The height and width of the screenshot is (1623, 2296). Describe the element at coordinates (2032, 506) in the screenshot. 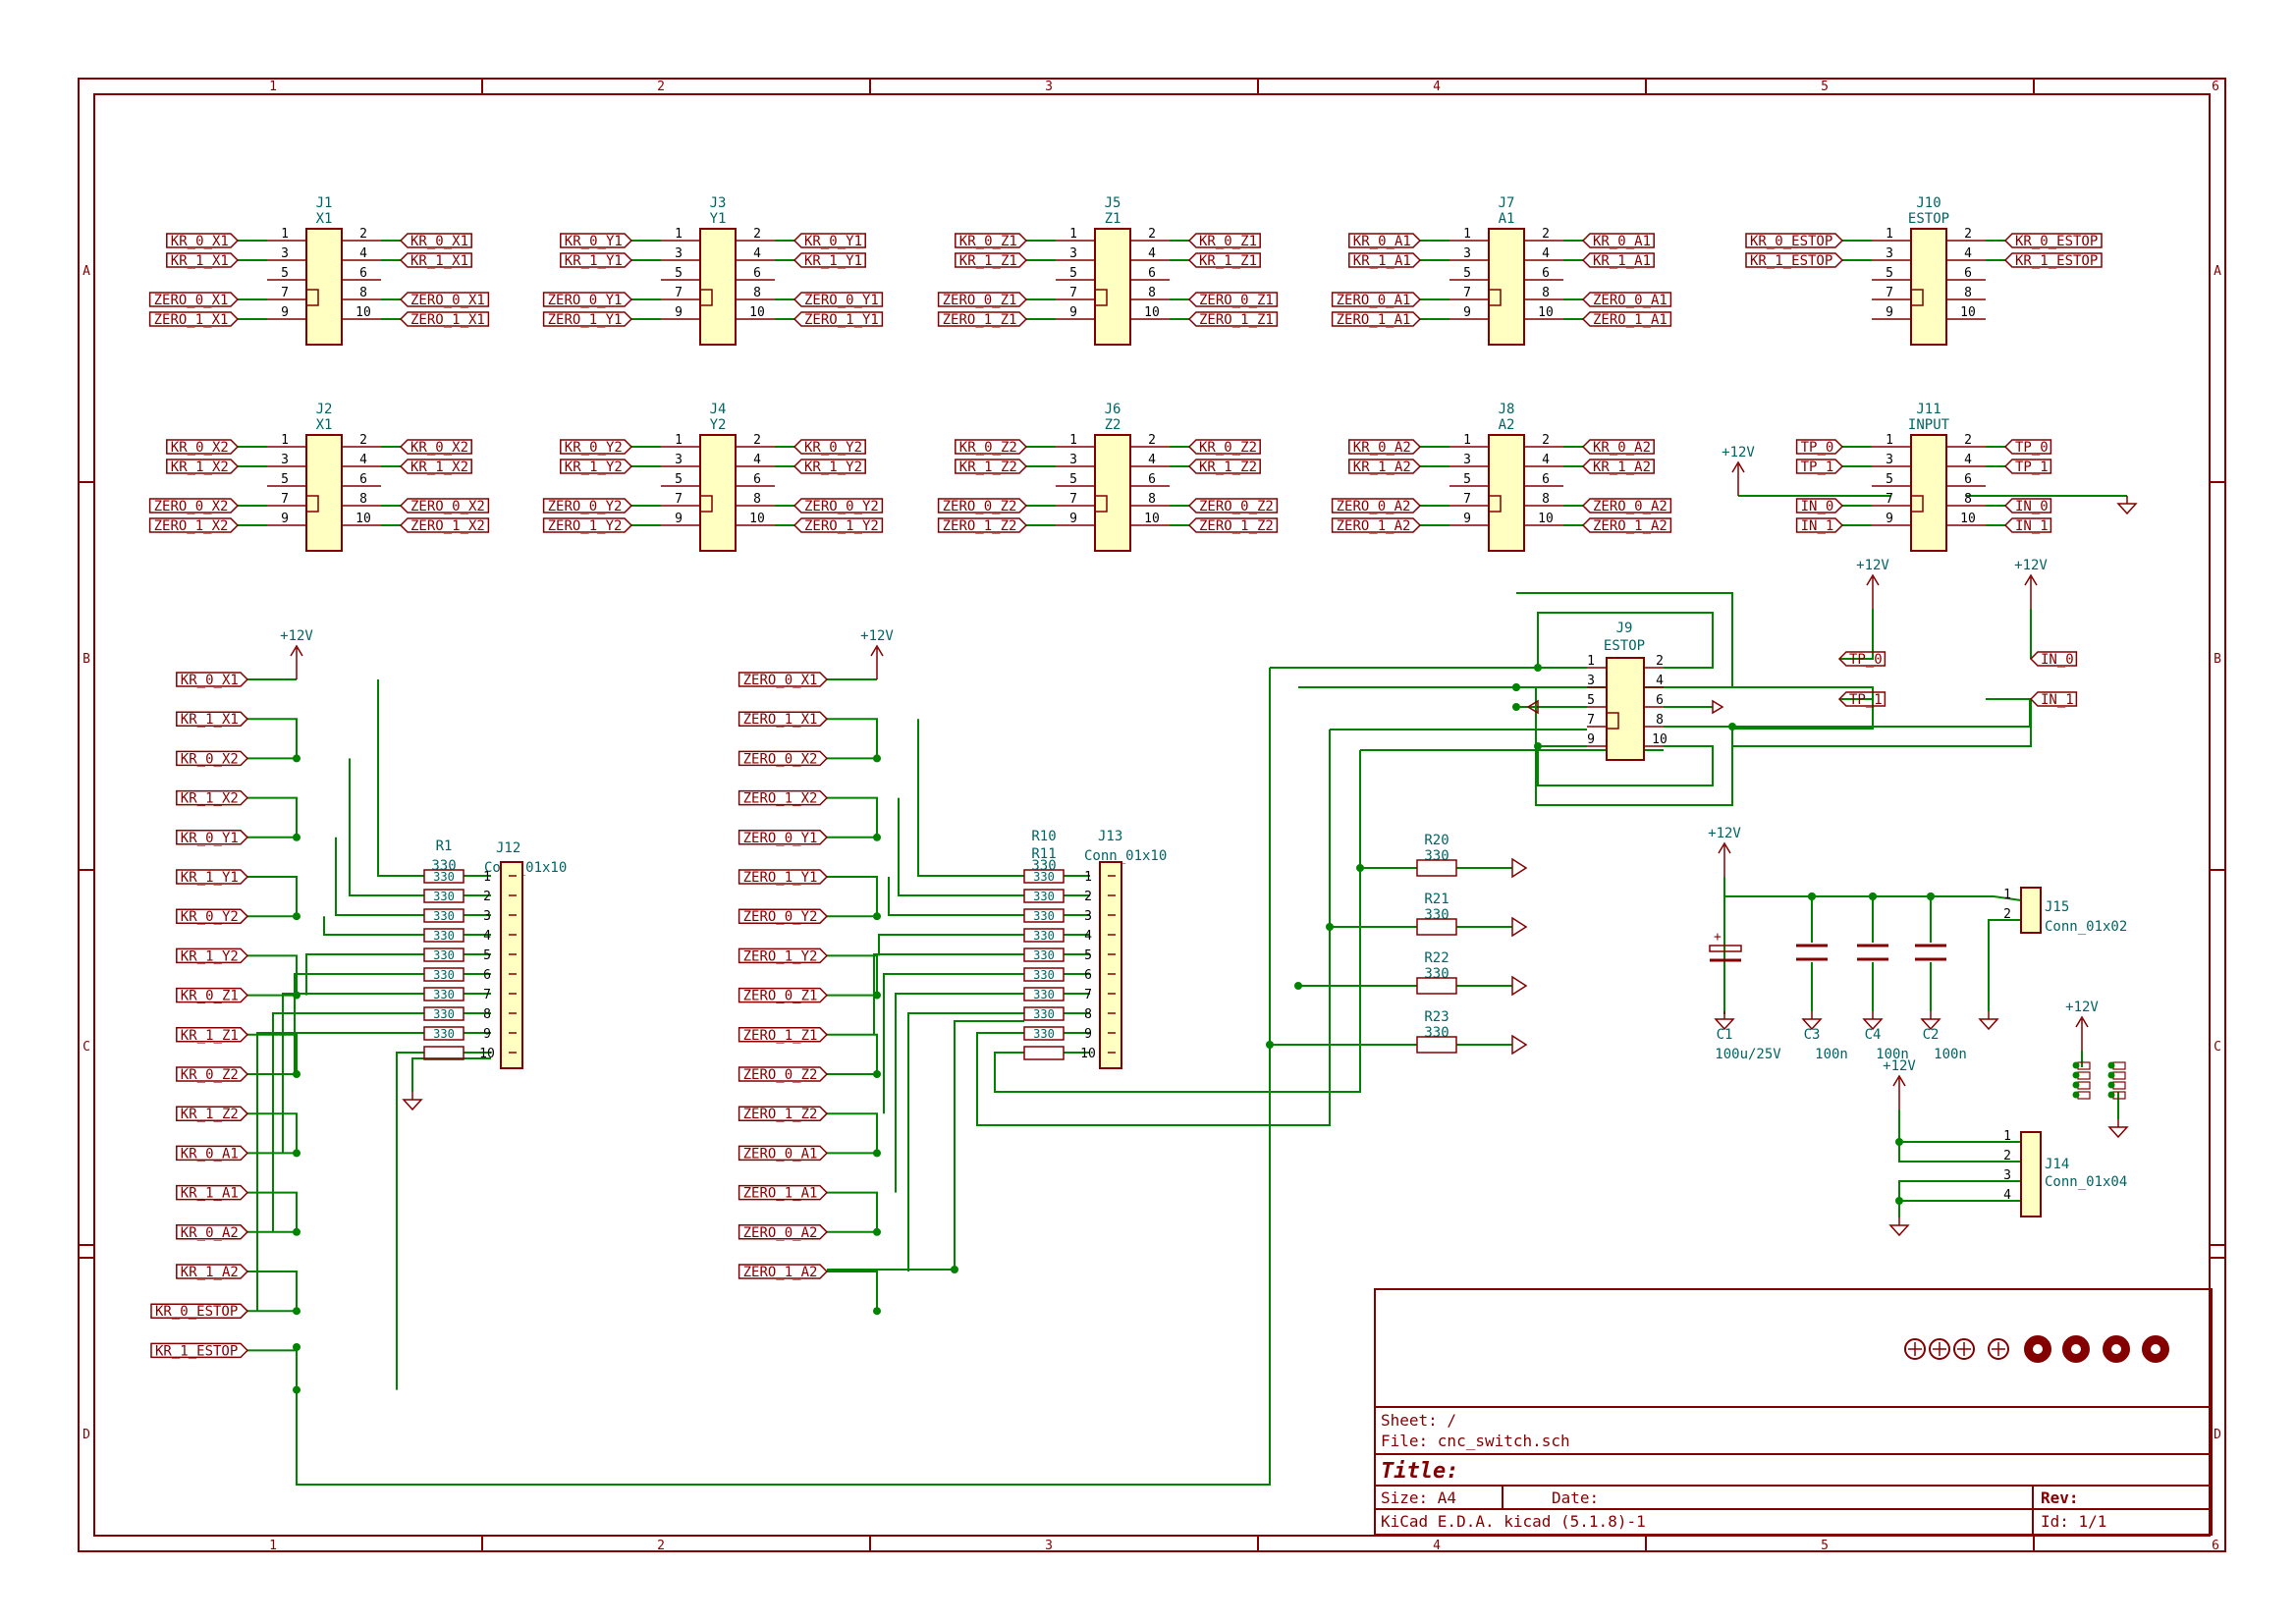

I see `net-label: IN_0` at that location.